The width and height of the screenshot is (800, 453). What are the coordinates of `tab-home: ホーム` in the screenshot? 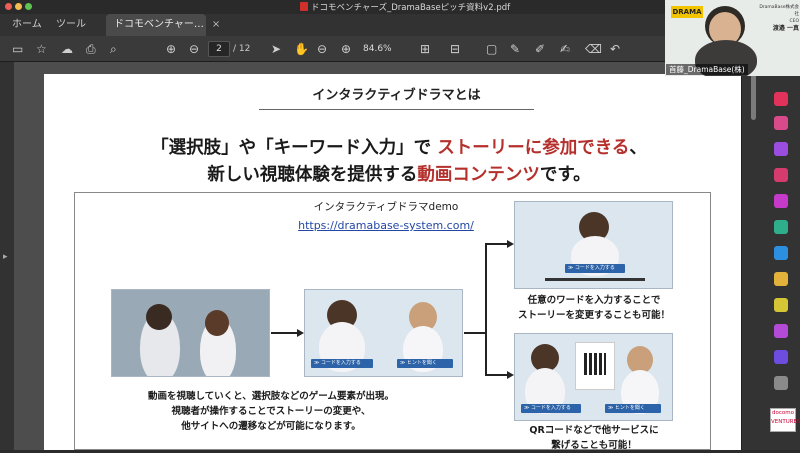 It's located at (27, 25).